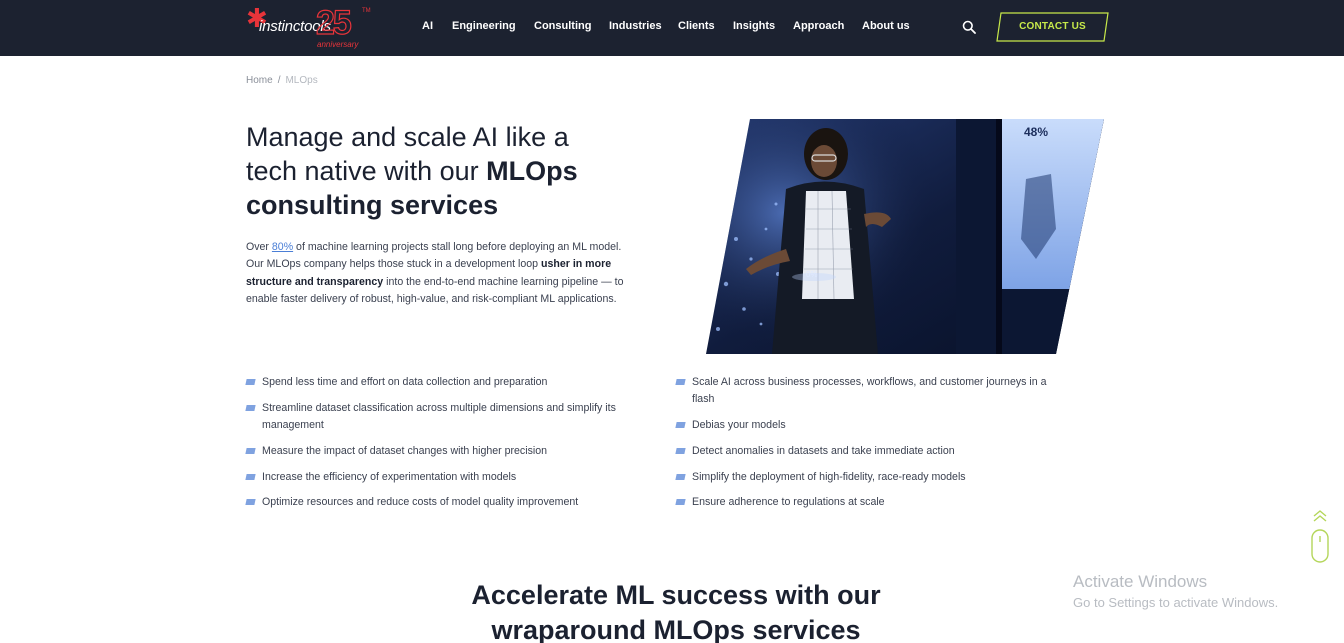 This screenshot has height=643, width=1344. Describe the element at coordinates (407, 137) in the screenshot. I see `title-line-1: Manage and scale AI like a` at that location.